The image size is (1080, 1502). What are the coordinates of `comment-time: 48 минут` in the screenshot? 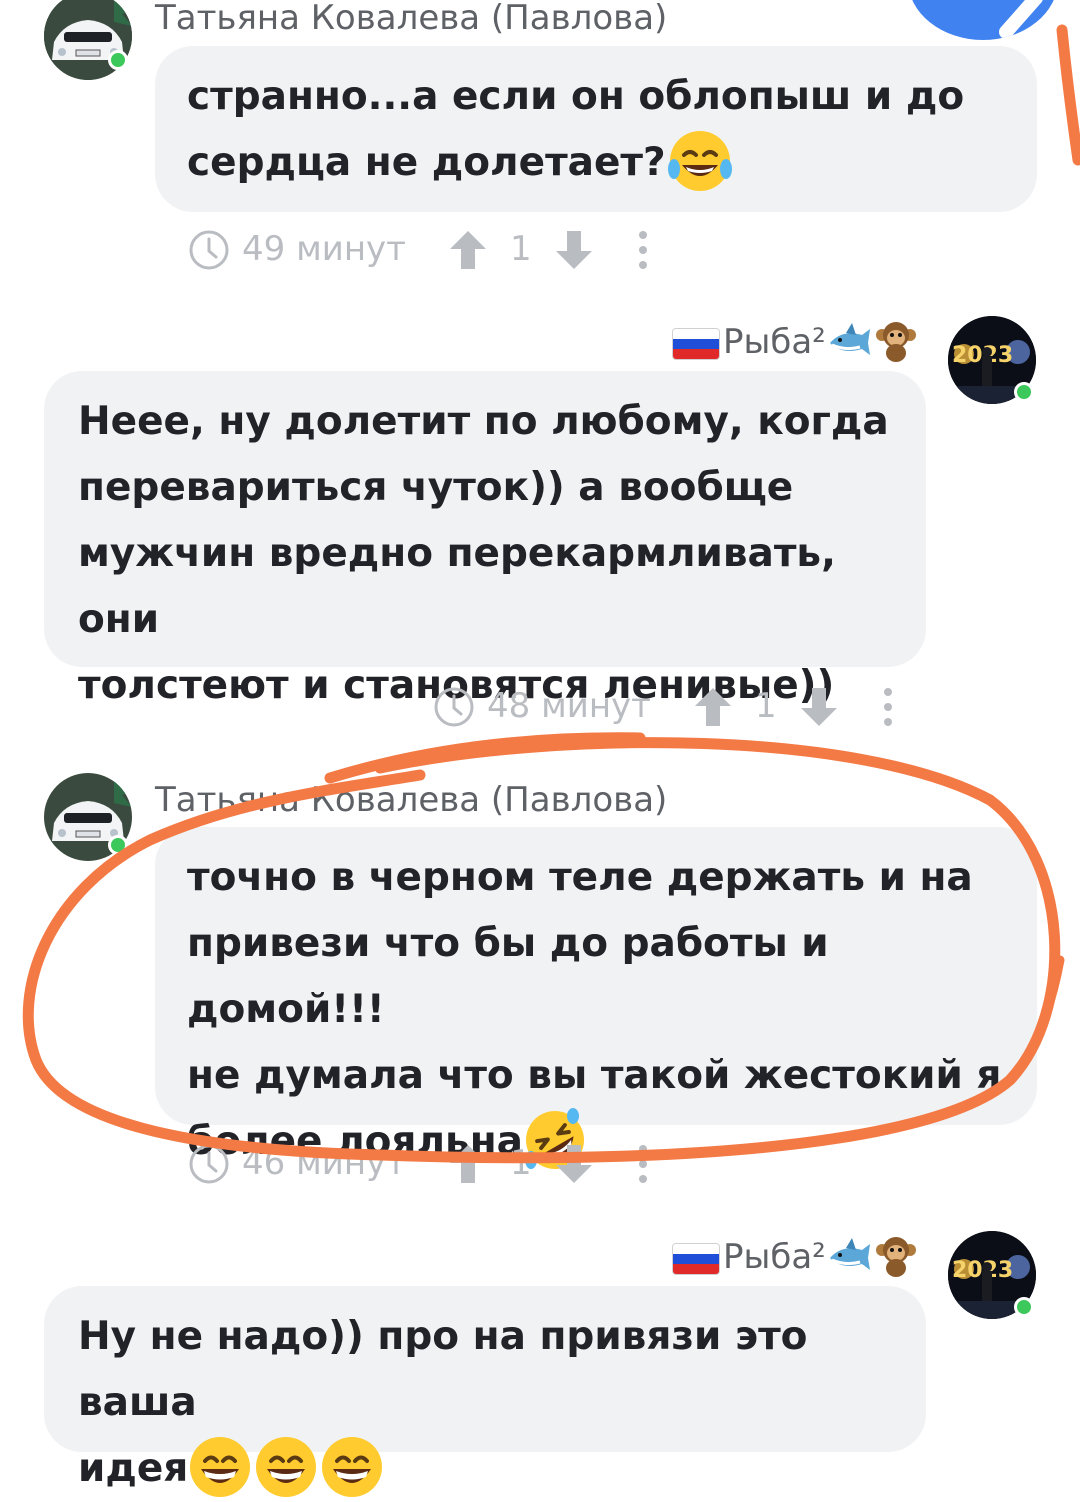 It's located at (569, 706).